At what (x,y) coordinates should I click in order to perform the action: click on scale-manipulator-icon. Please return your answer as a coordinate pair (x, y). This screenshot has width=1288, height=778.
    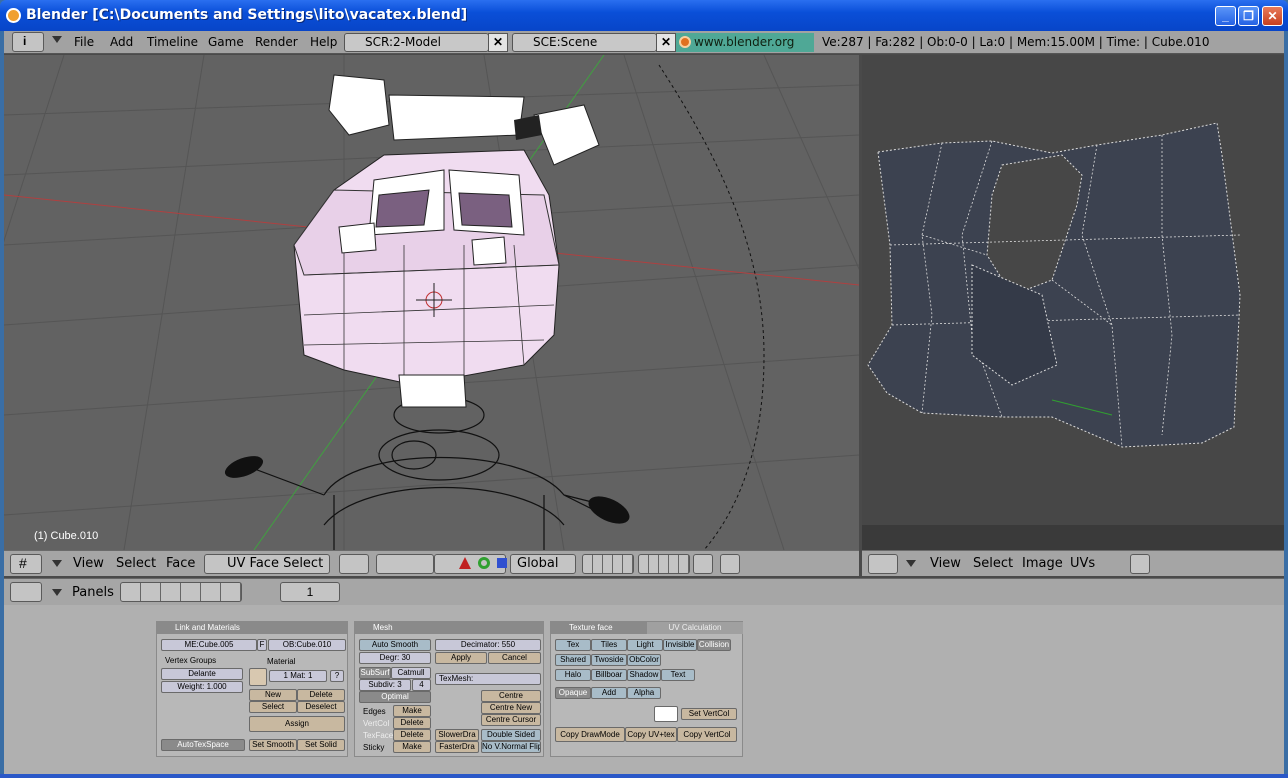
    Looking at the image, I should click on (484, 563).